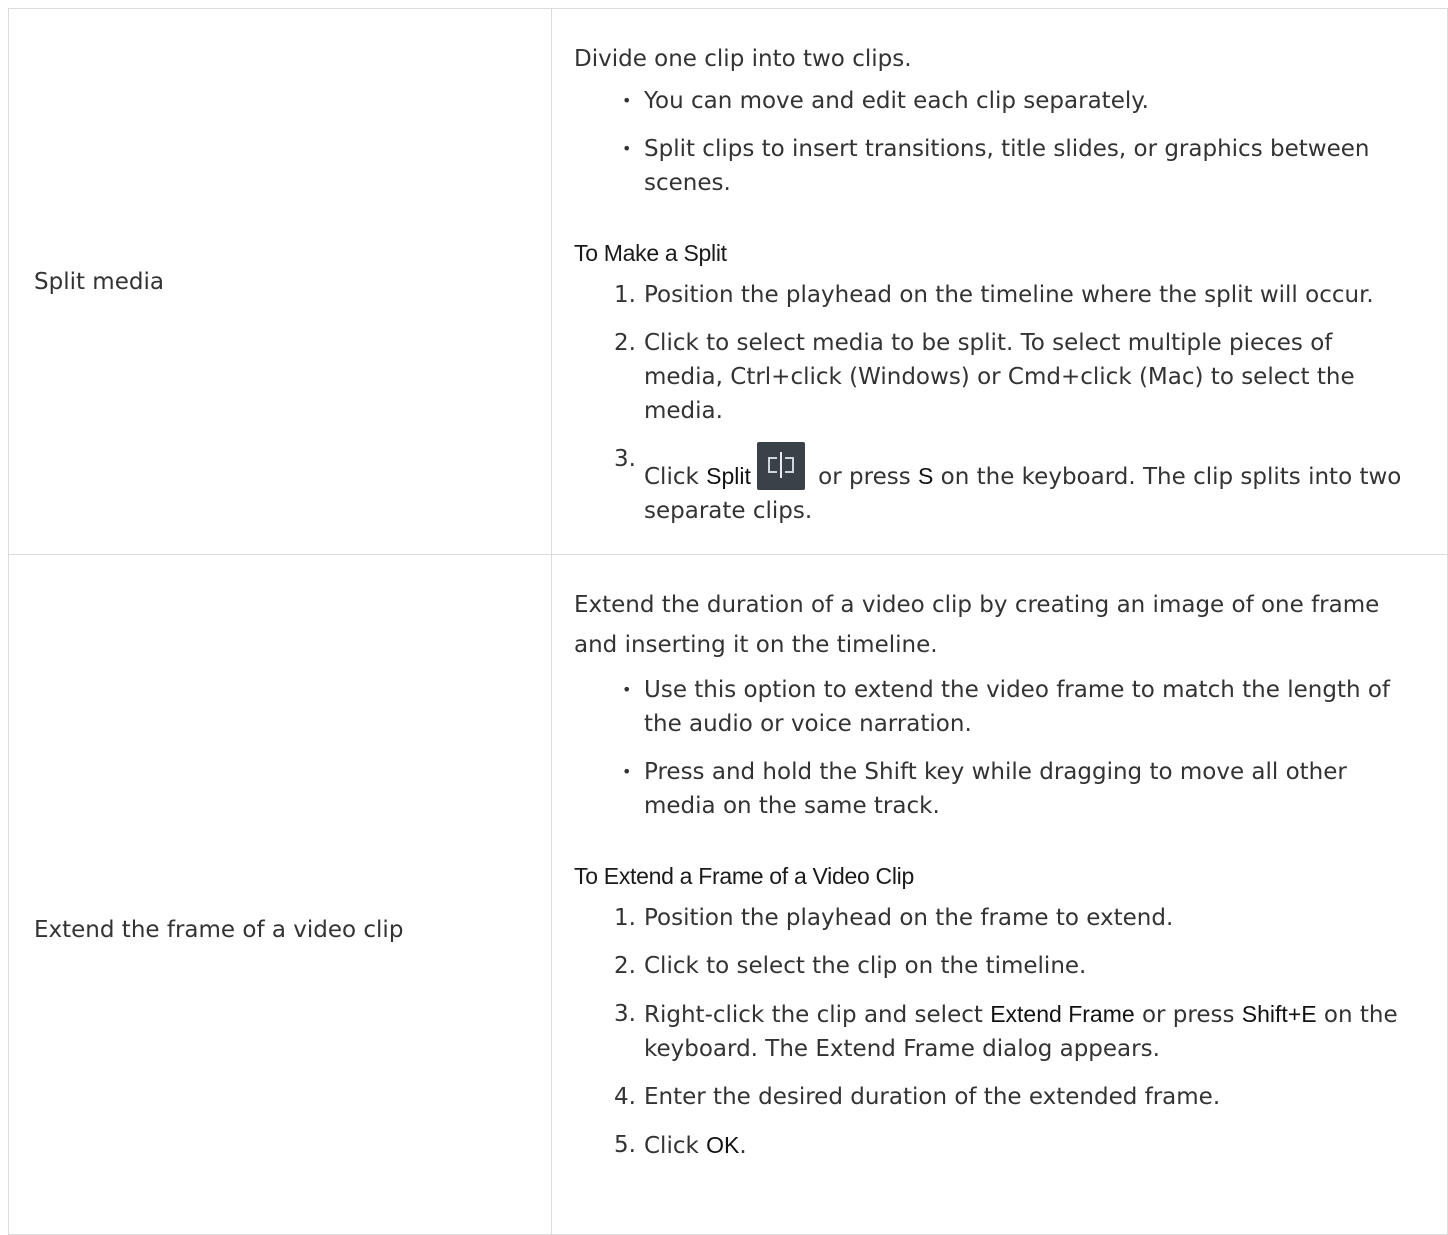  What do you see at coordinates (723, 1145) in the screenshot?
I see `ui-term: OK` at bounding box center [723, 1145].